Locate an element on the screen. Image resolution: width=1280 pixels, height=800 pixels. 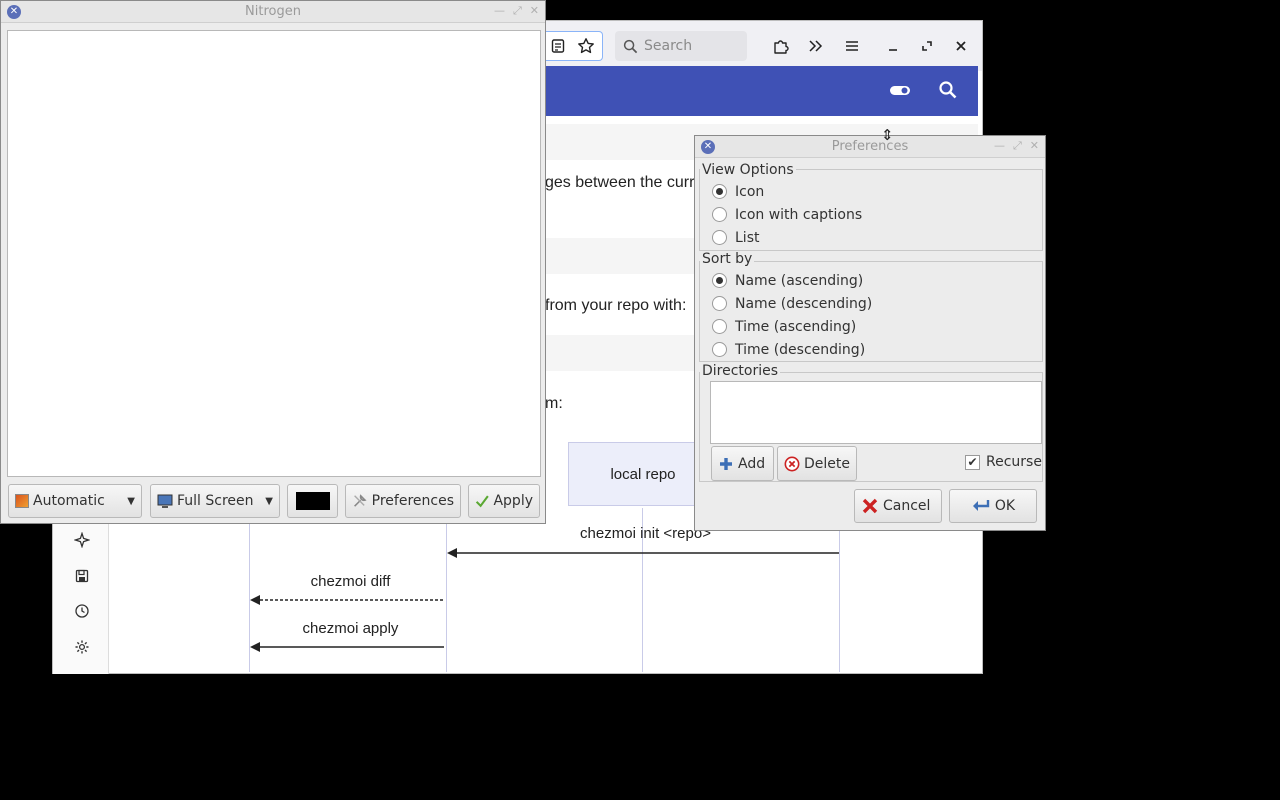
window-title: Preferences is located at coordinates (870, 146).